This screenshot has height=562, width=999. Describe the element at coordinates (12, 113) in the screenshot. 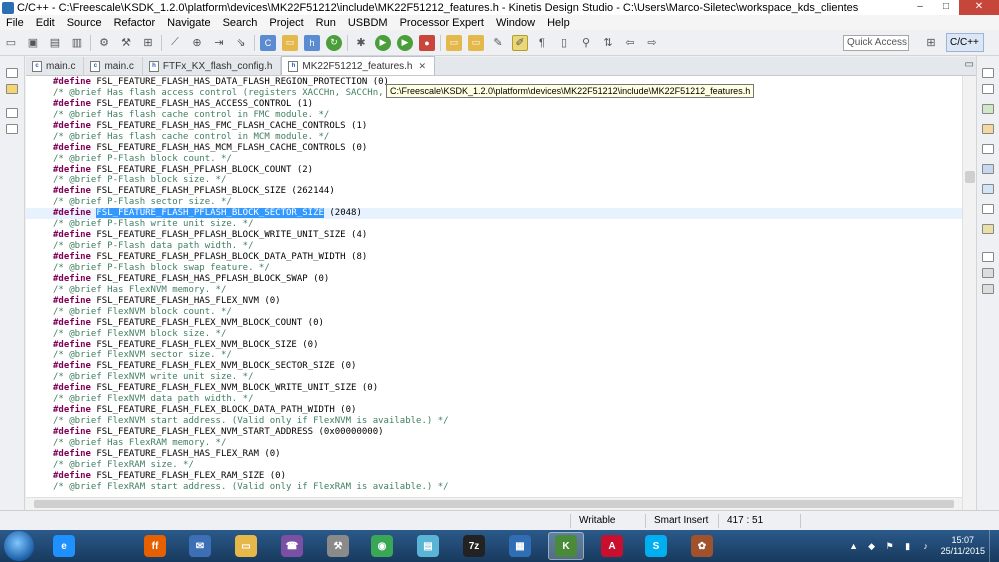

I see `restore2-icon` at that location.